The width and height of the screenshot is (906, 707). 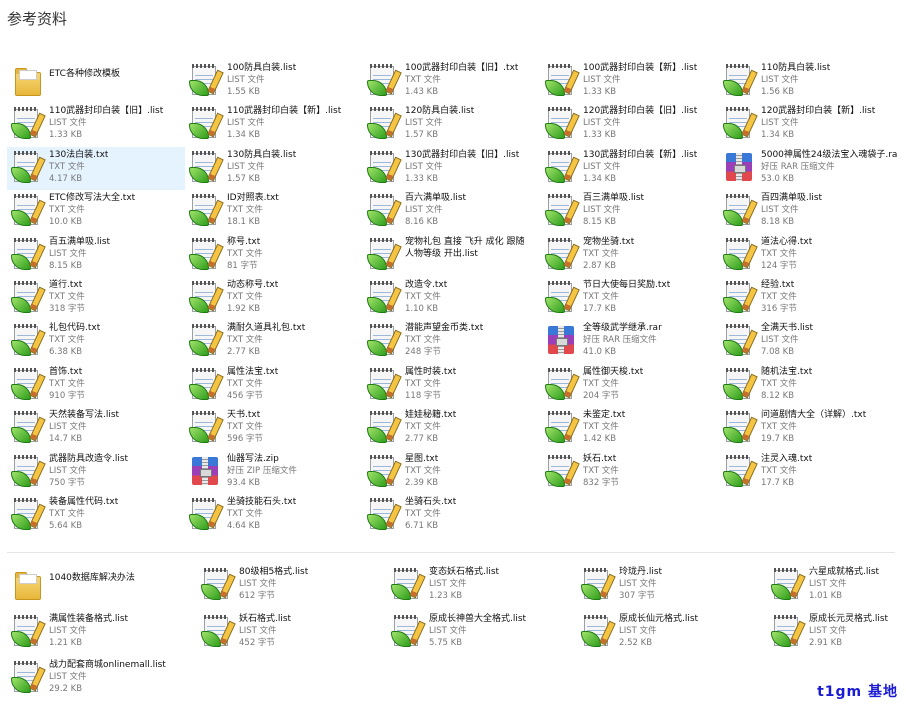 What do you see at coordinates (102, 587) in the screenshot?
I see `folder-item: 1040数据库解决办法` at bounding box center [102, 587].